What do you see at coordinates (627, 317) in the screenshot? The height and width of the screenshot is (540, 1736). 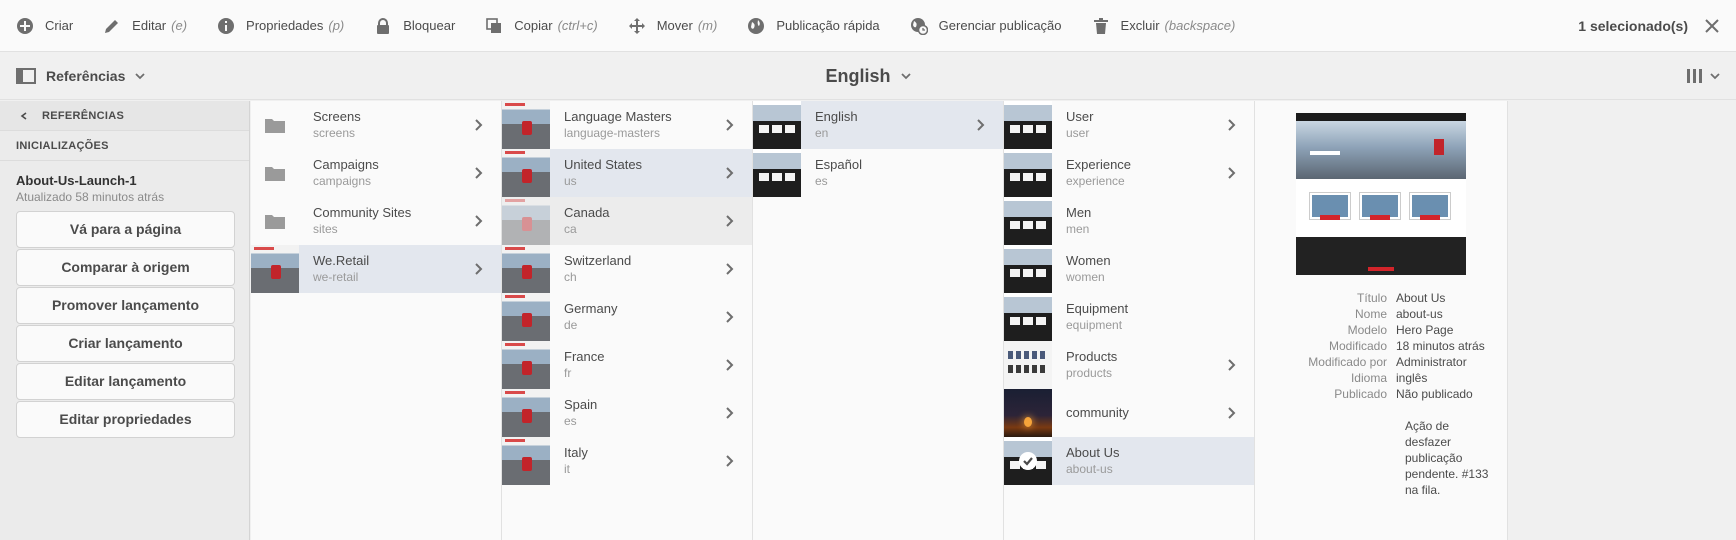 I see `column-item: Germany de` at bounding box center [627, 317].